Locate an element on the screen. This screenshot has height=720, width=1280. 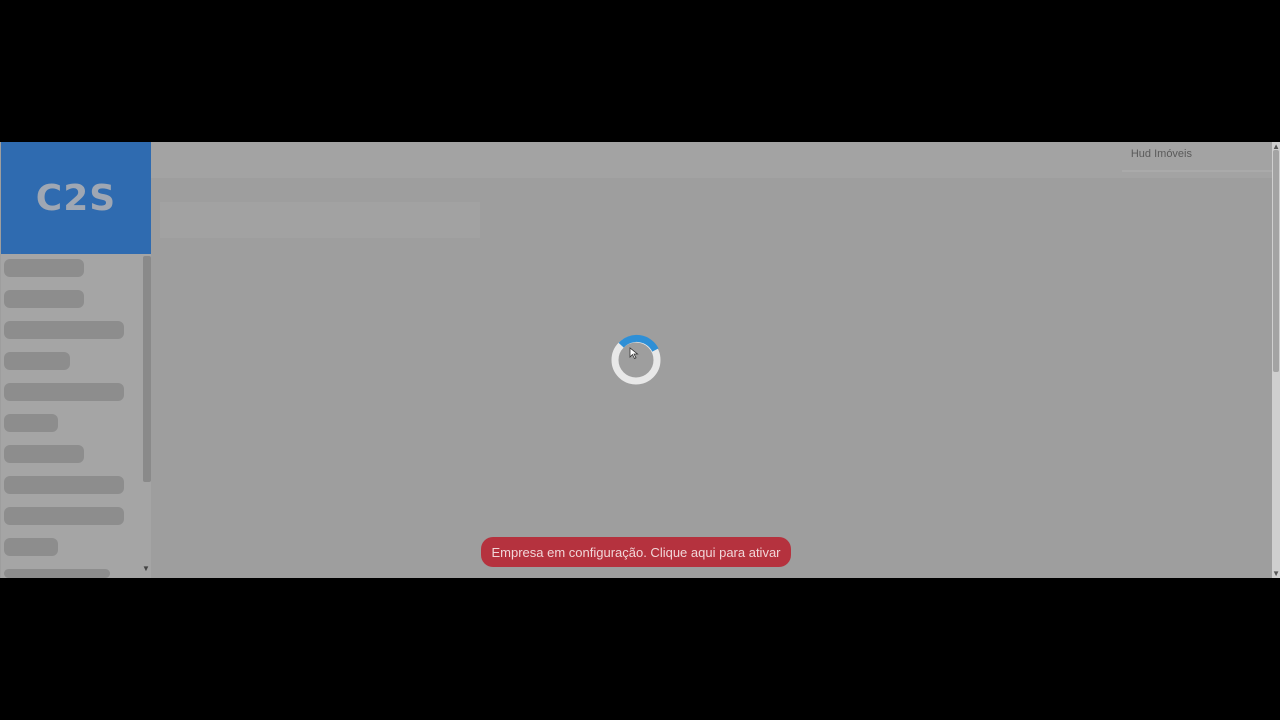
loading-spinner-icon is located at coordinates (636, 359).